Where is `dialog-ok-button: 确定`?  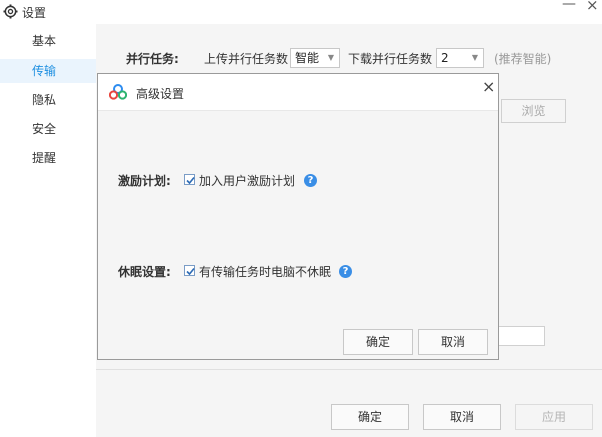 dialog-ok-button: 确定 is located at coordinates (378, 342).